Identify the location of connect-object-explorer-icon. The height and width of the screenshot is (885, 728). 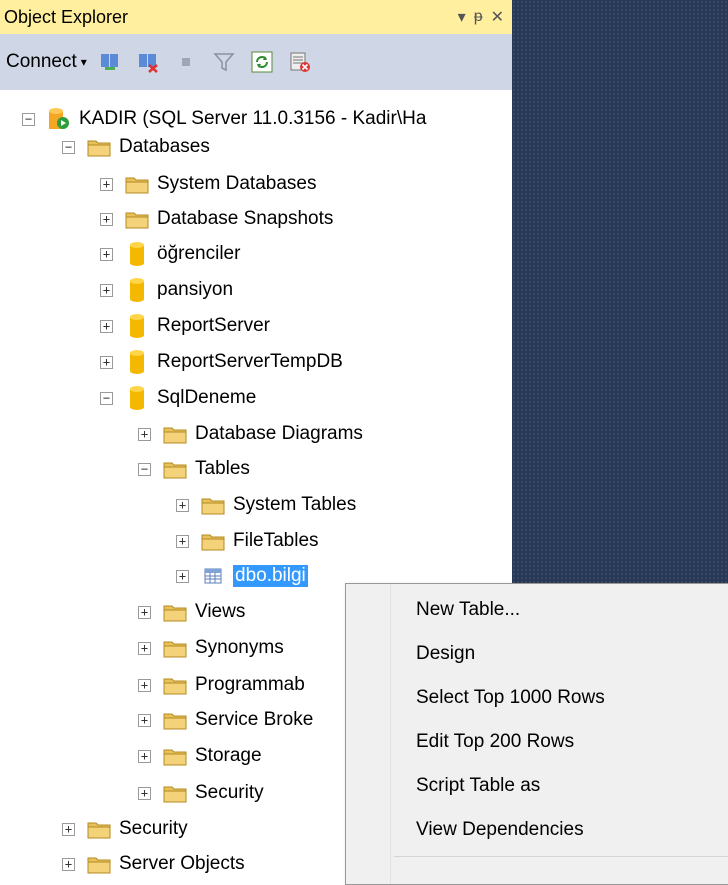
(110, 62).